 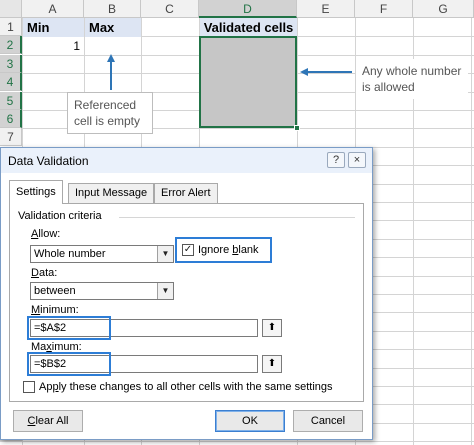 I want to click on tab-error-alert: Error Alert, so click(x=186, y=193).